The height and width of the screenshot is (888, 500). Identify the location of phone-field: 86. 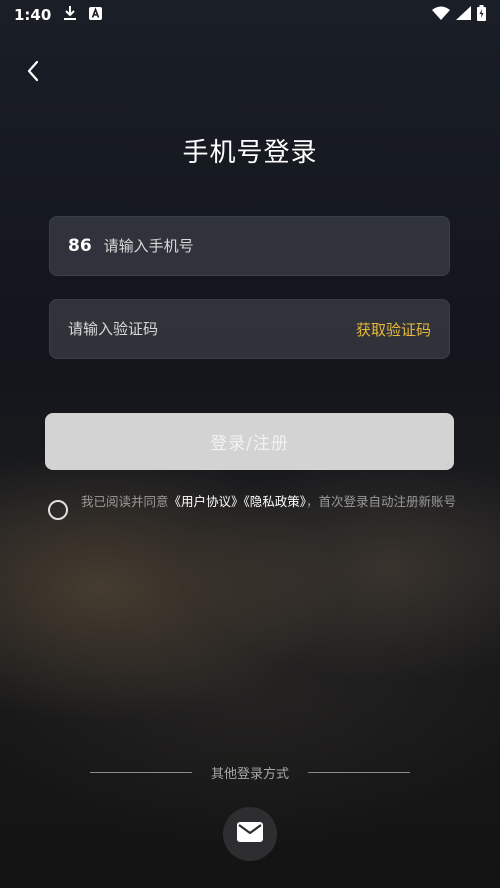
(249, 246).